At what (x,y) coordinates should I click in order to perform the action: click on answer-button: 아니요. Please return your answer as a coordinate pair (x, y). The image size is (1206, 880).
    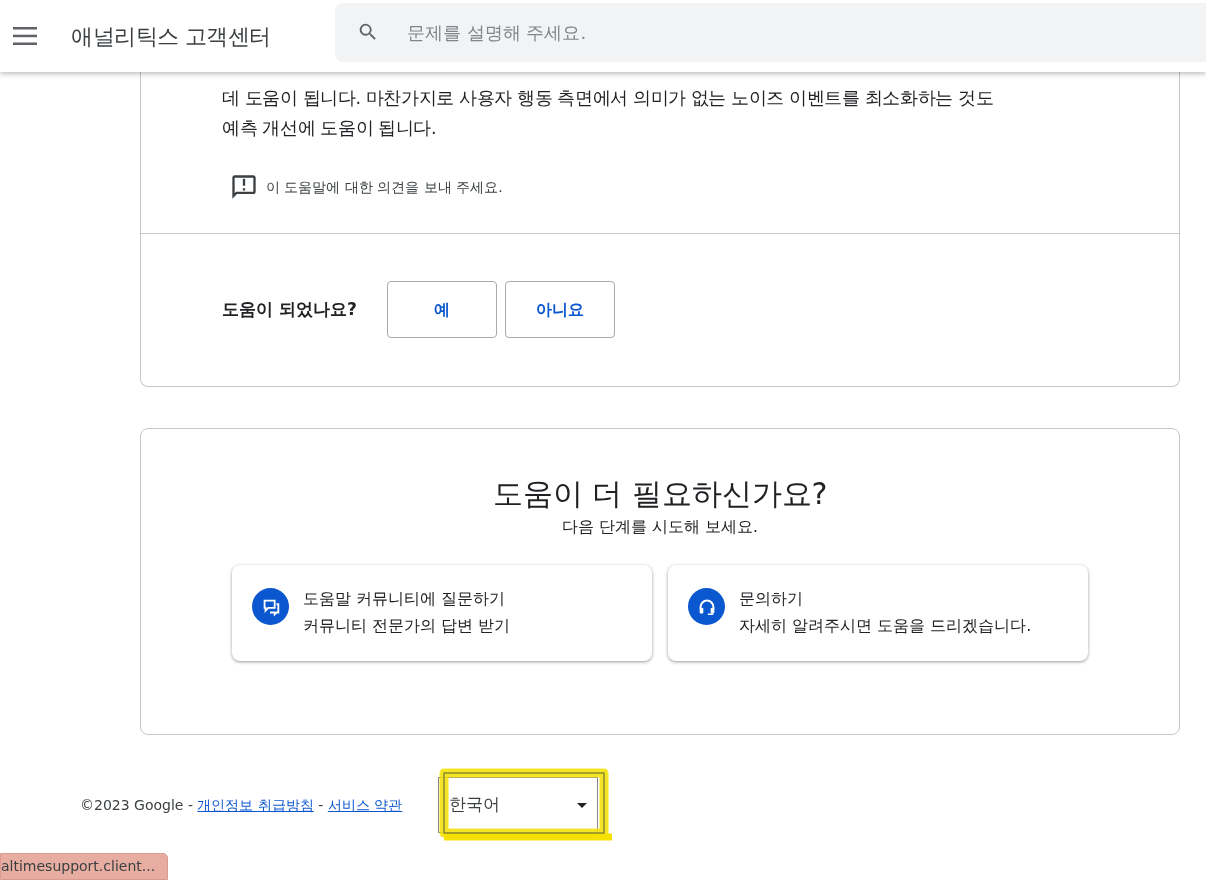
    Looking at the image, I should click on (559, 309).